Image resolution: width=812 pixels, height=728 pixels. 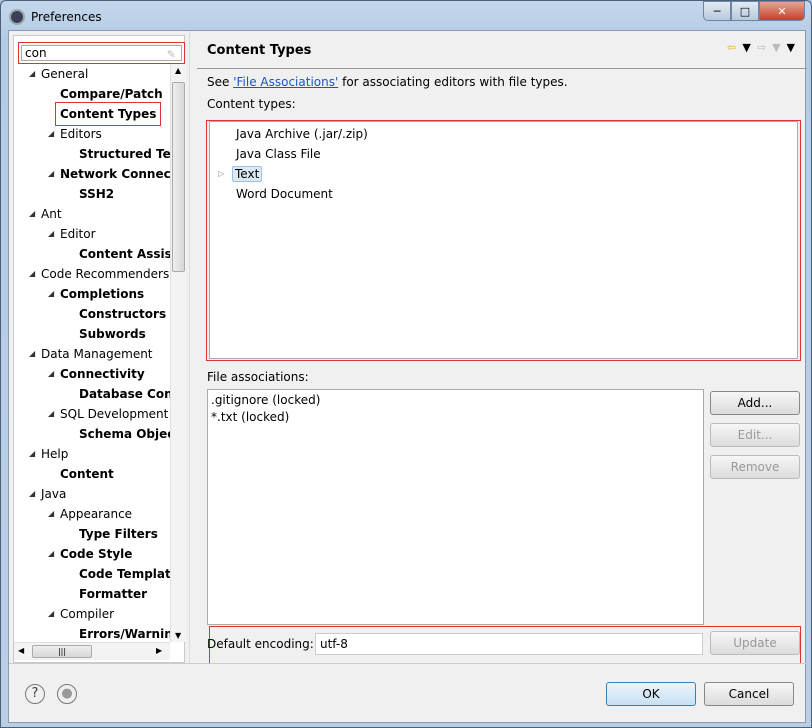 I want to click on tree-item: SSH2, so click(x=92, y=194).